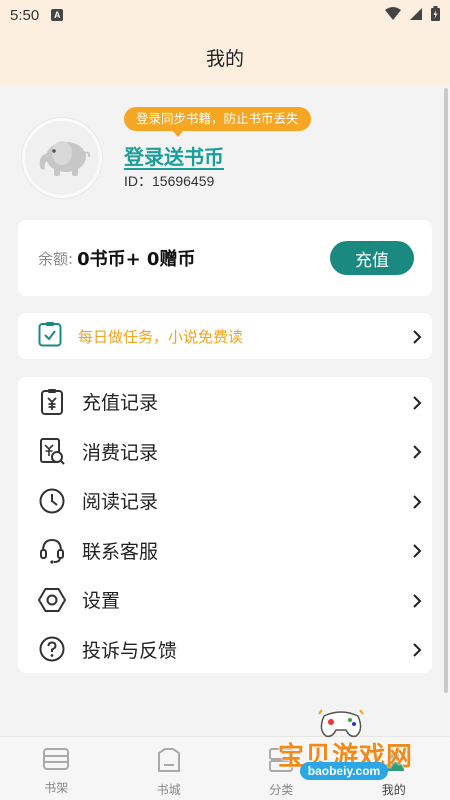 Image resolution: width=450 pixels, height=800 pixels. What do you see at coordinates (168, 790) in the screenshot?
I see `tab-label: 书城` at bounding box center [168, 790].